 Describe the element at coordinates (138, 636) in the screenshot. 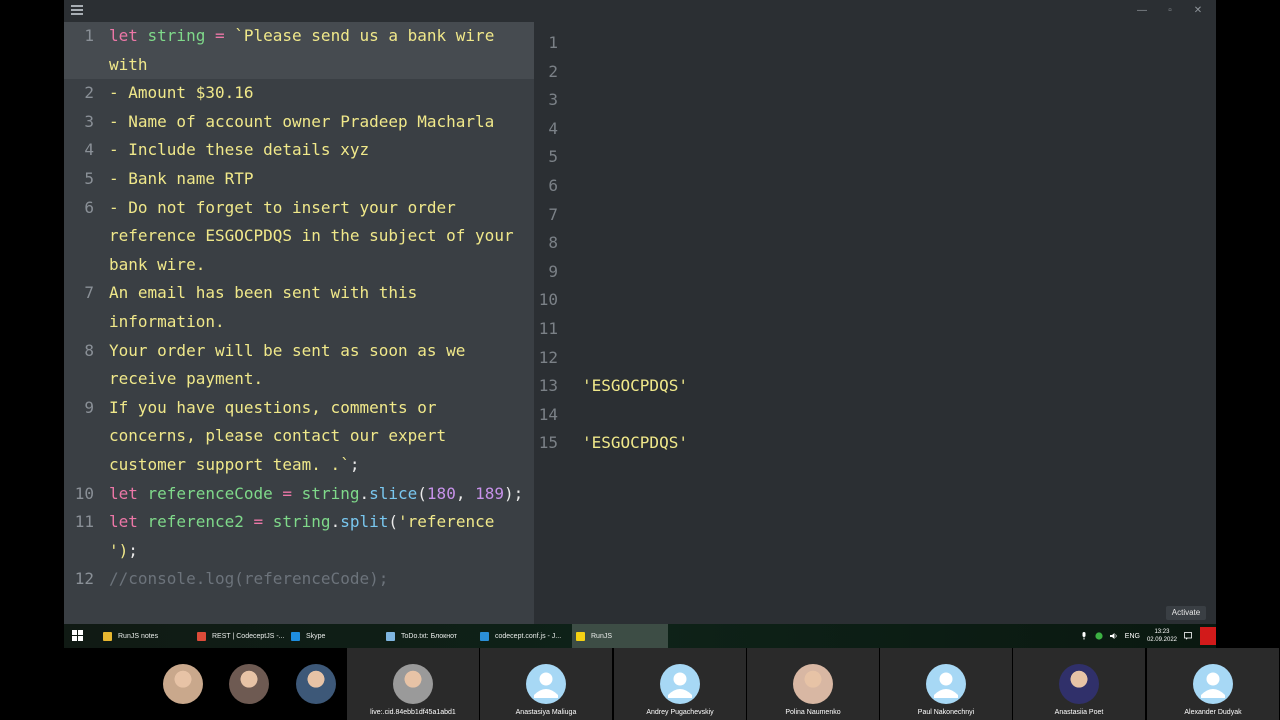

I see `taskbar-item-label: RunJS notes` at that location.